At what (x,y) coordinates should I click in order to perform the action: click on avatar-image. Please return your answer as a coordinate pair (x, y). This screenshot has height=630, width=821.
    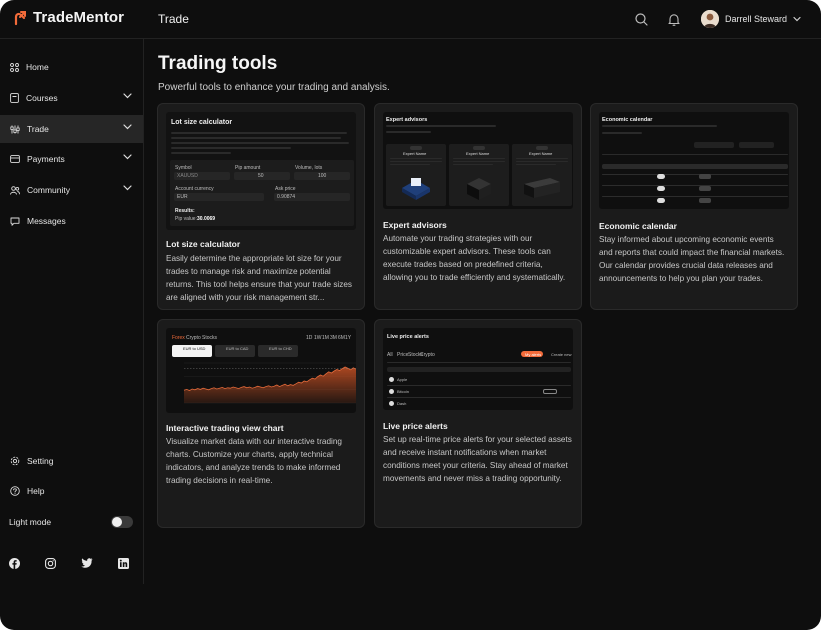
    Looking at the image, I should click on (709, 19).